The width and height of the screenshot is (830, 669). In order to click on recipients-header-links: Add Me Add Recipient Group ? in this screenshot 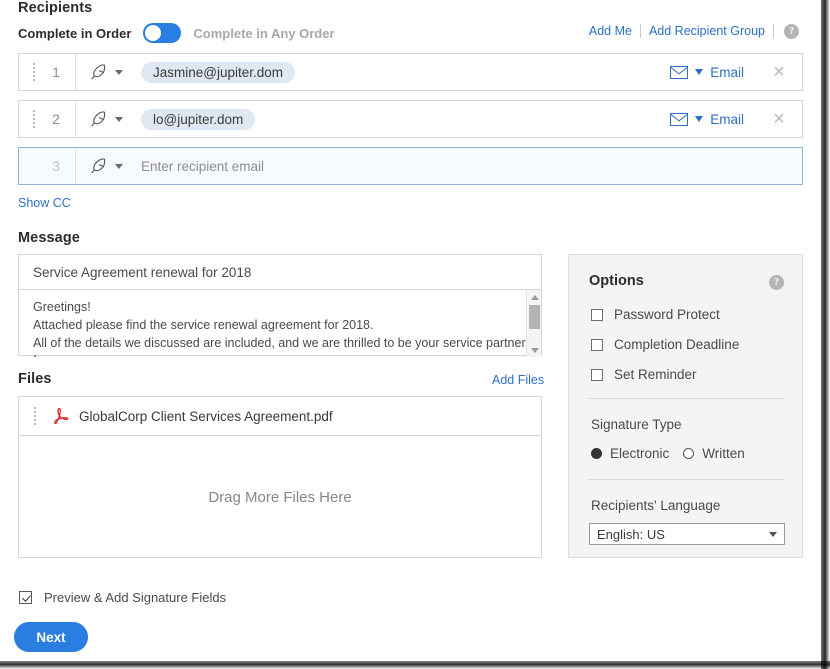, I will do `click(690, 31)`.